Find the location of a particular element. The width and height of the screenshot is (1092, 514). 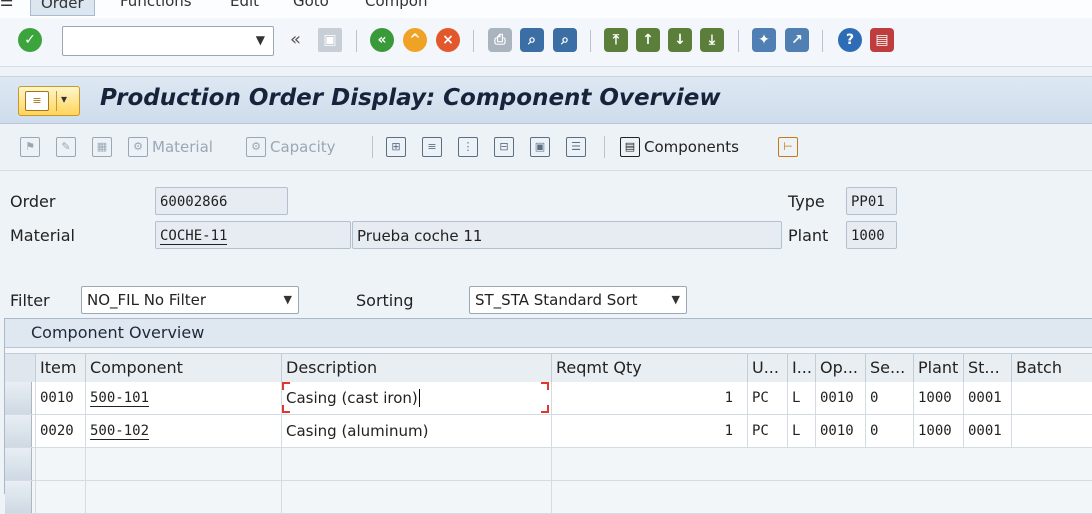

stack-icon: ≡ is located at coordinates (434, 147).